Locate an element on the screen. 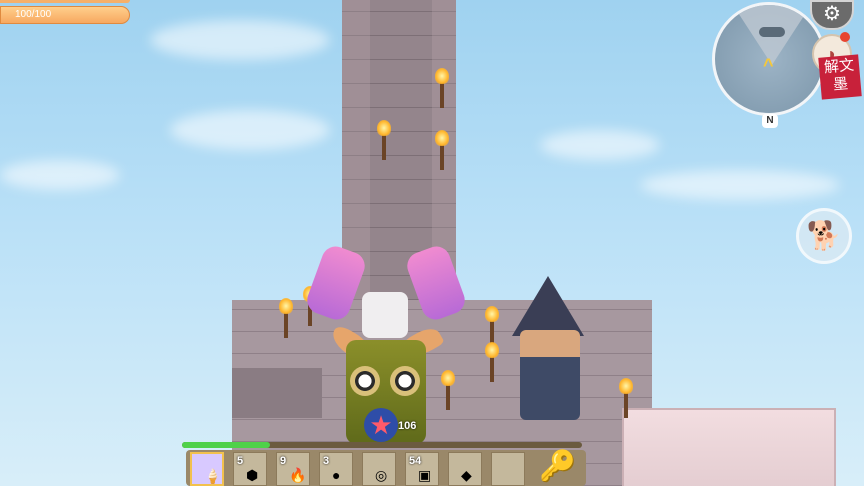 Image resolution: width=864 pixels, height=486 pixels. platform-ledge is located at coordinates (277, 393).